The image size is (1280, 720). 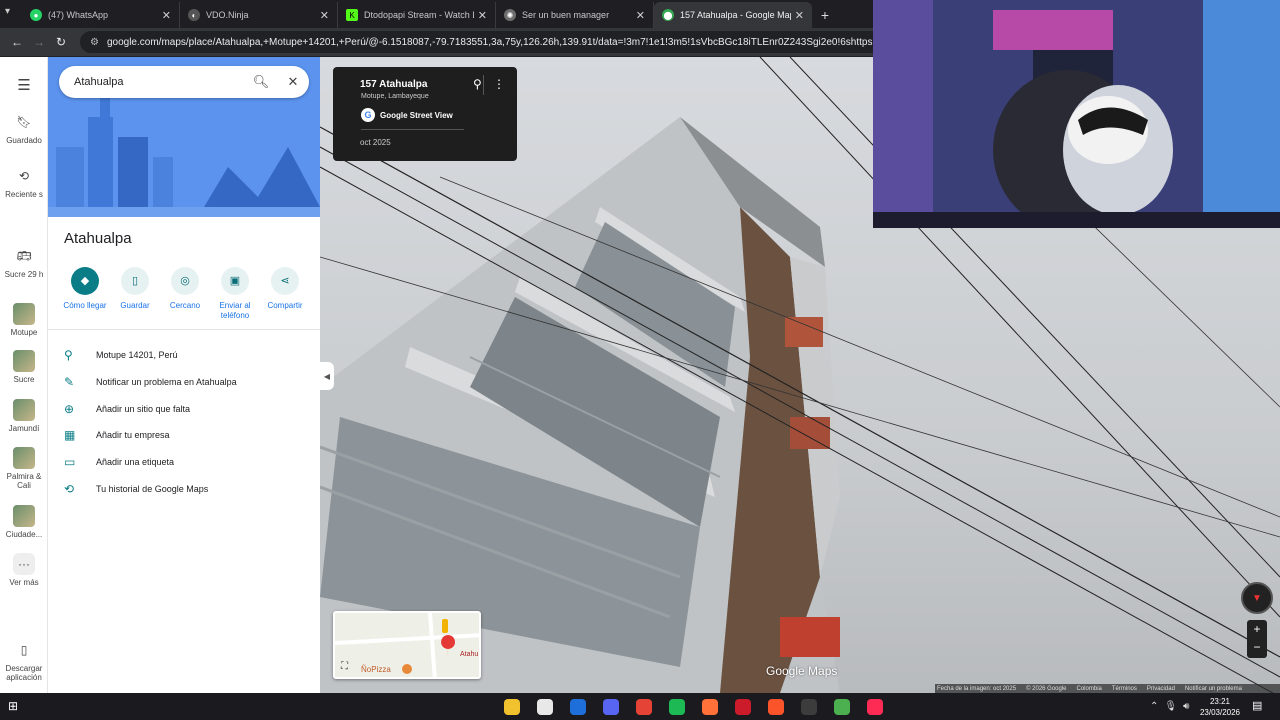 I want to click on chevron-up-icon: ⌃, so click(x=1154, y=706).